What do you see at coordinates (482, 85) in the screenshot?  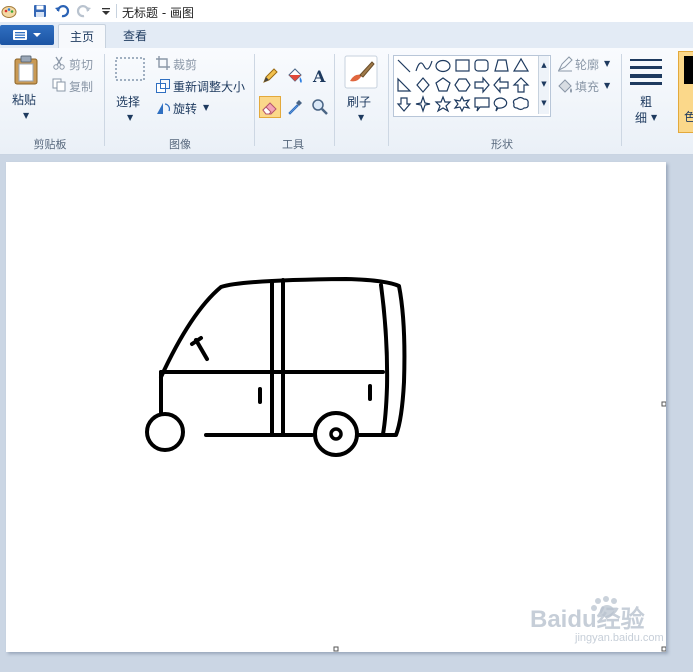 I see `right-arrow-shape-icon` at bounding box center [482, 85].